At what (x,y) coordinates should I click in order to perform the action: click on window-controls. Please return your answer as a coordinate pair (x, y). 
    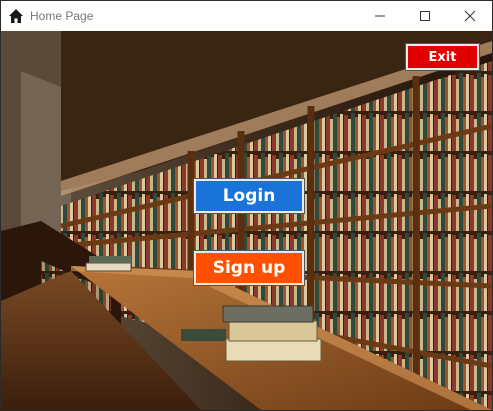
    Looking at the image, I should click on (424, 16).